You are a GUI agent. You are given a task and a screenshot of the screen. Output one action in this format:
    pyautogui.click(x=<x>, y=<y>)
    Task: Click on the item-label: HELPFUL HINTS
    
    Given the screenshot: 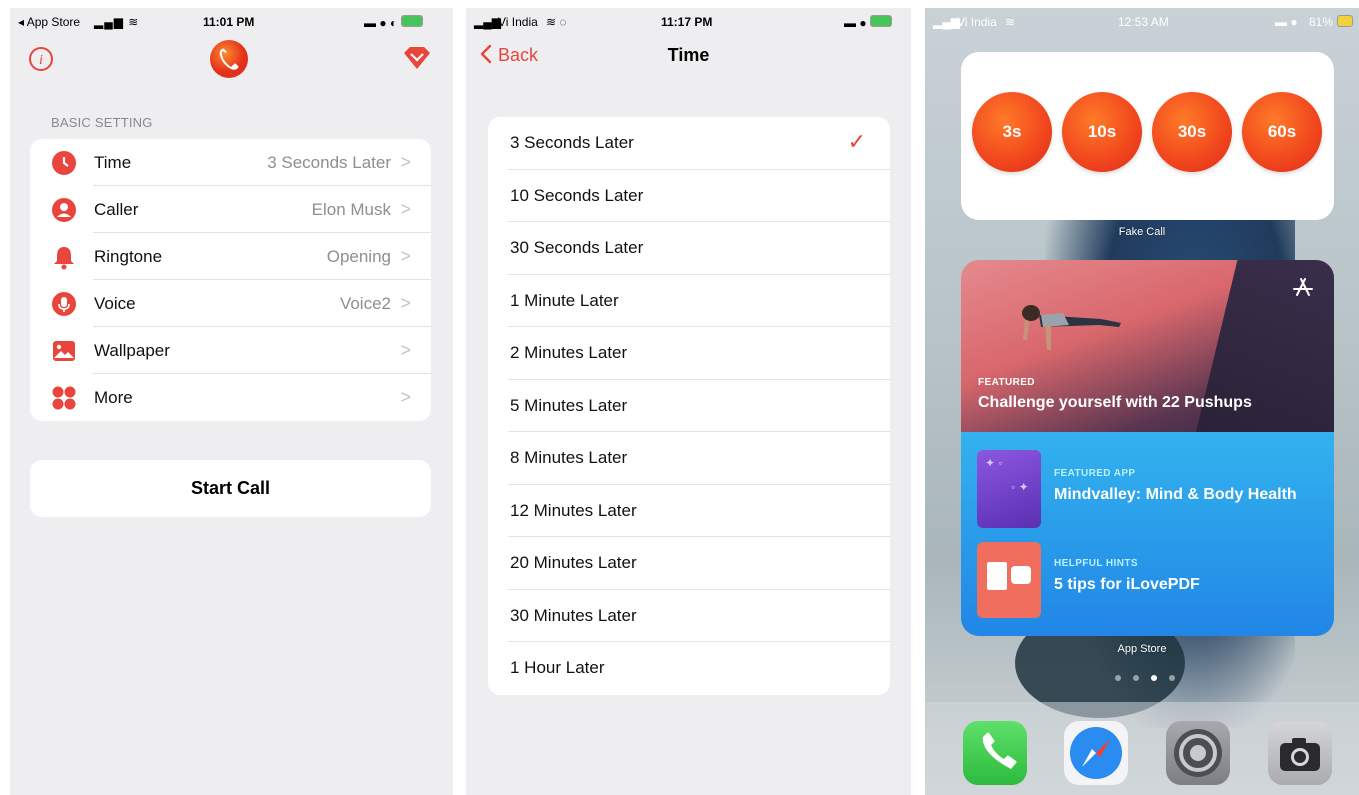 What is the action you would take?
    pyautogui.click(x=1096, y=563)
    